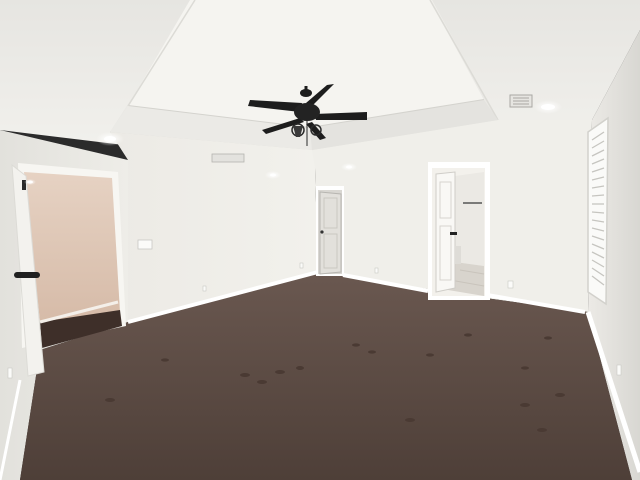 The image size is (640, 480). Describe the element at coordinates (322, 232) in the screenshot. I see `center-door-knob` at that location.